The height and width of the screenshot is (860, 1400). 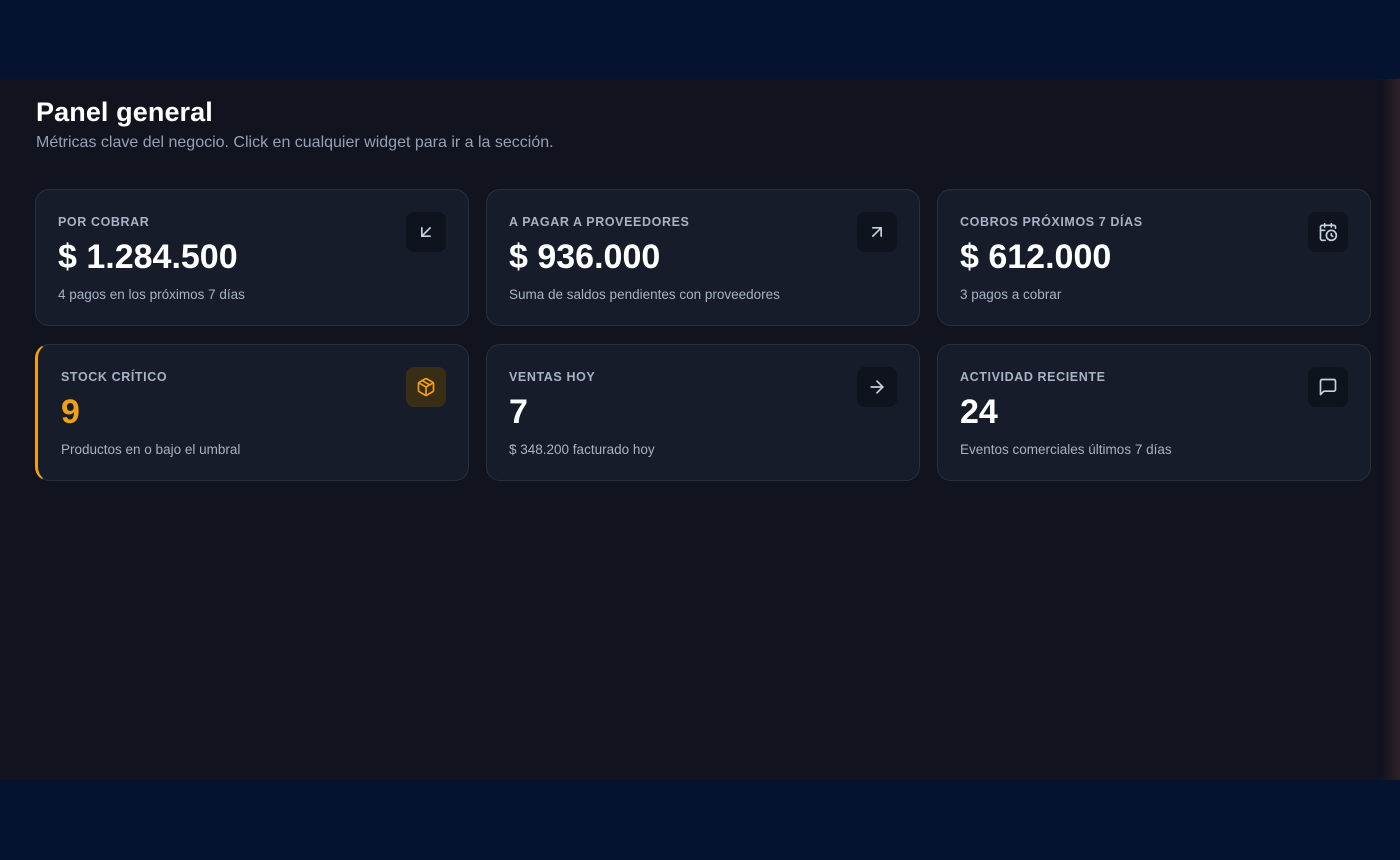 What do you see at coordinates (1036, 257) in the screenshot?
I see `widget-value: $ 612.000` at bounding box center [1036, 257].